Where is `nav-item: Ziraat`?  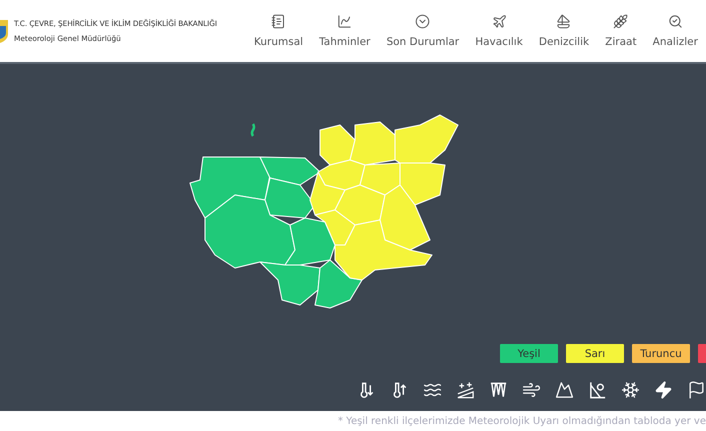 nav-item: Ziraat is located at coordinates (621, 31).